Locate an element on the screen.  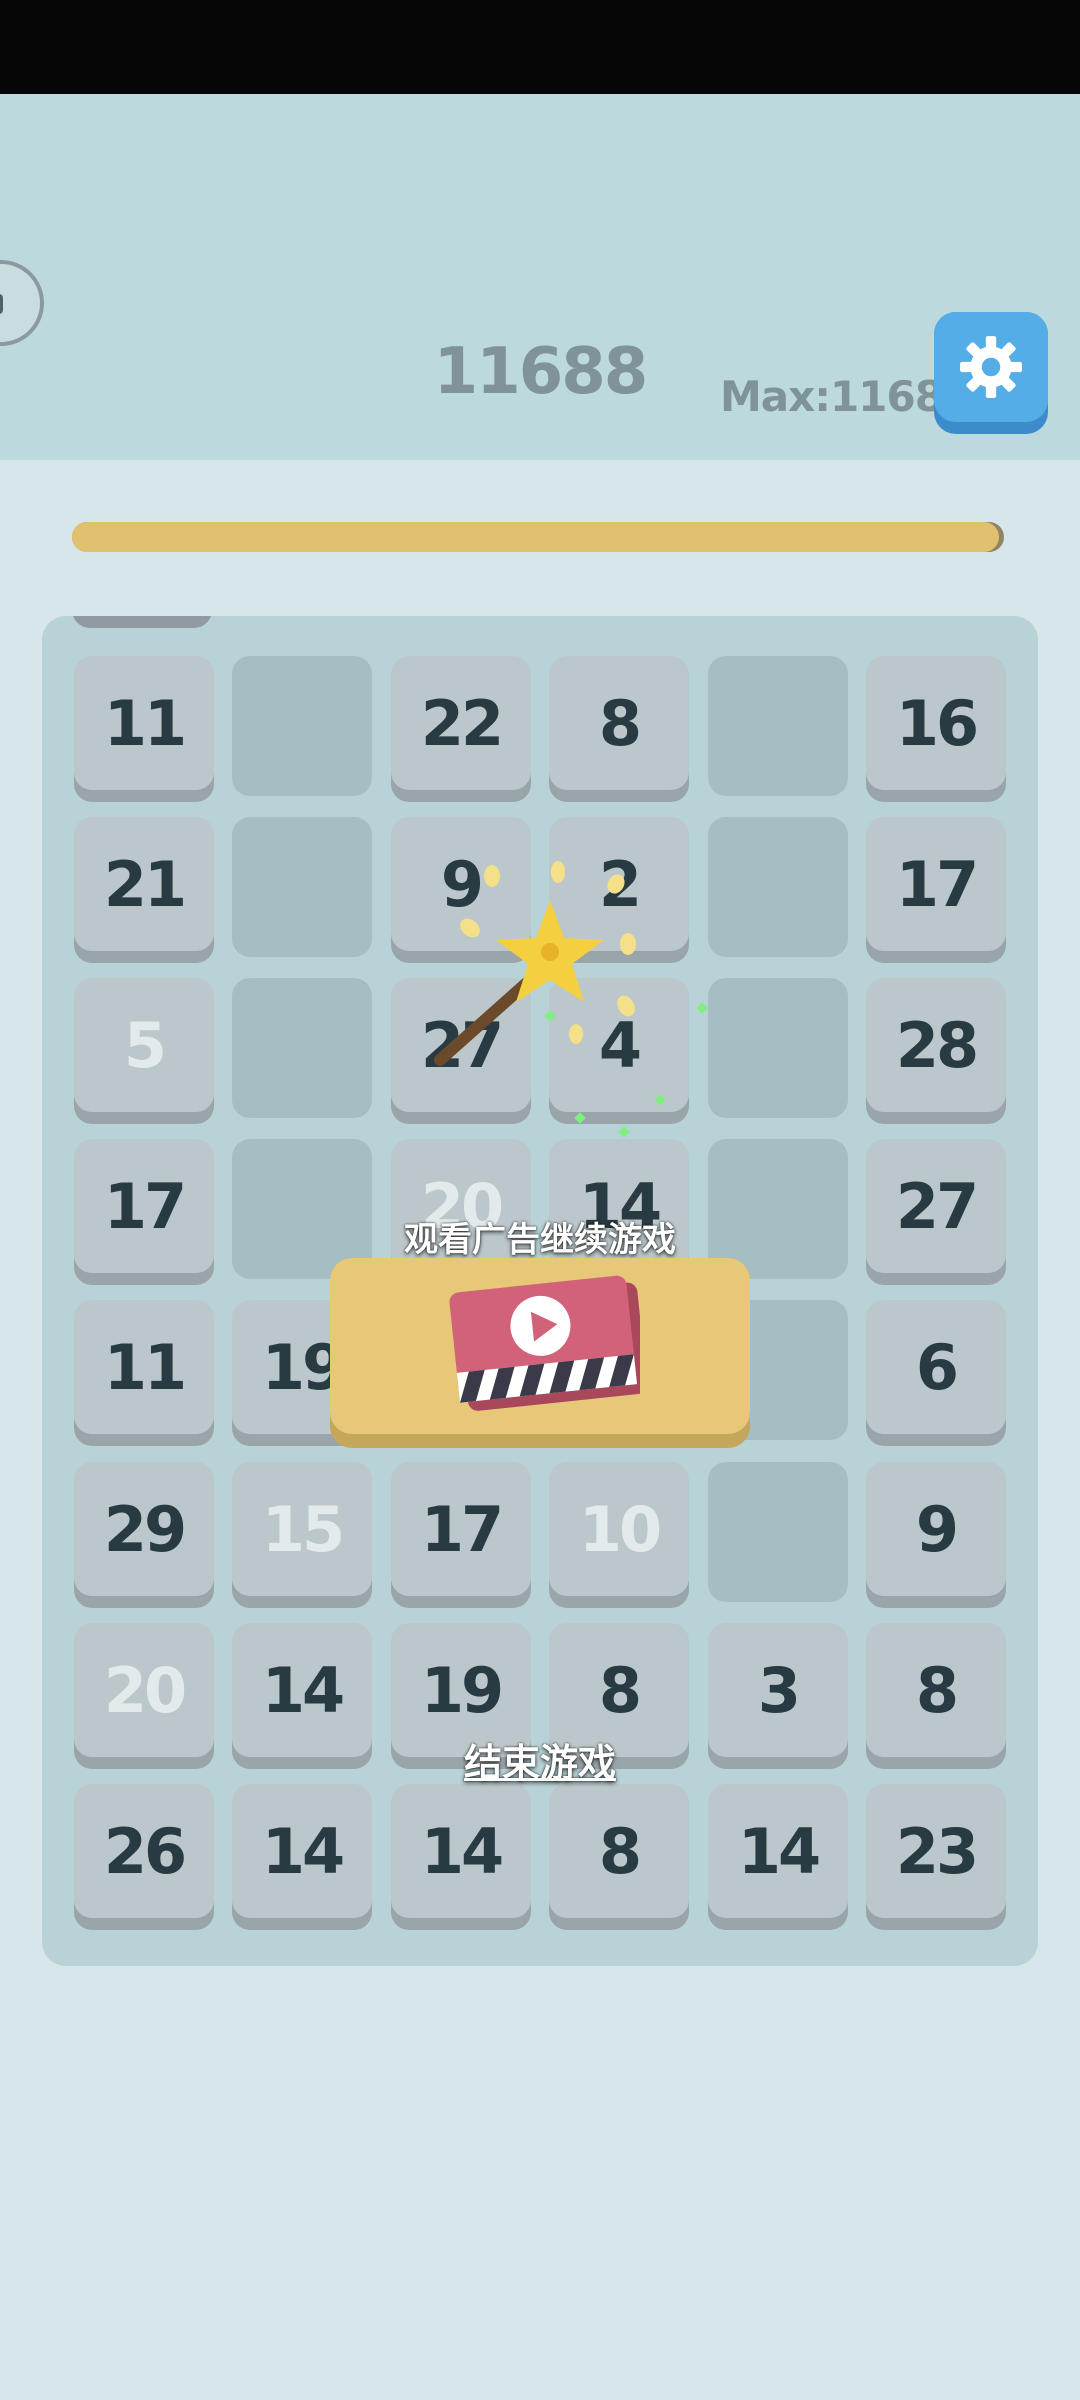
number-tile: 21 is located at coordinates (144, 890).